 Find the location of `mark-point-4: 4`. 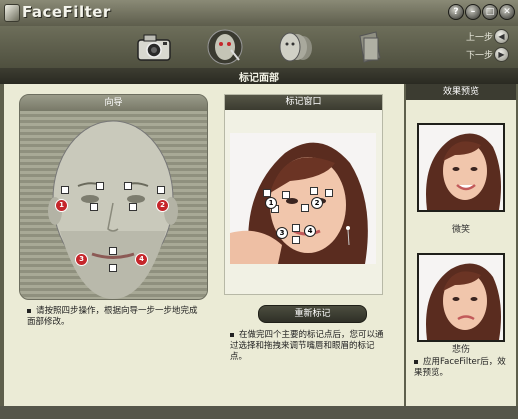

mark-point-4: 4 is located at coordinates (310, 231).